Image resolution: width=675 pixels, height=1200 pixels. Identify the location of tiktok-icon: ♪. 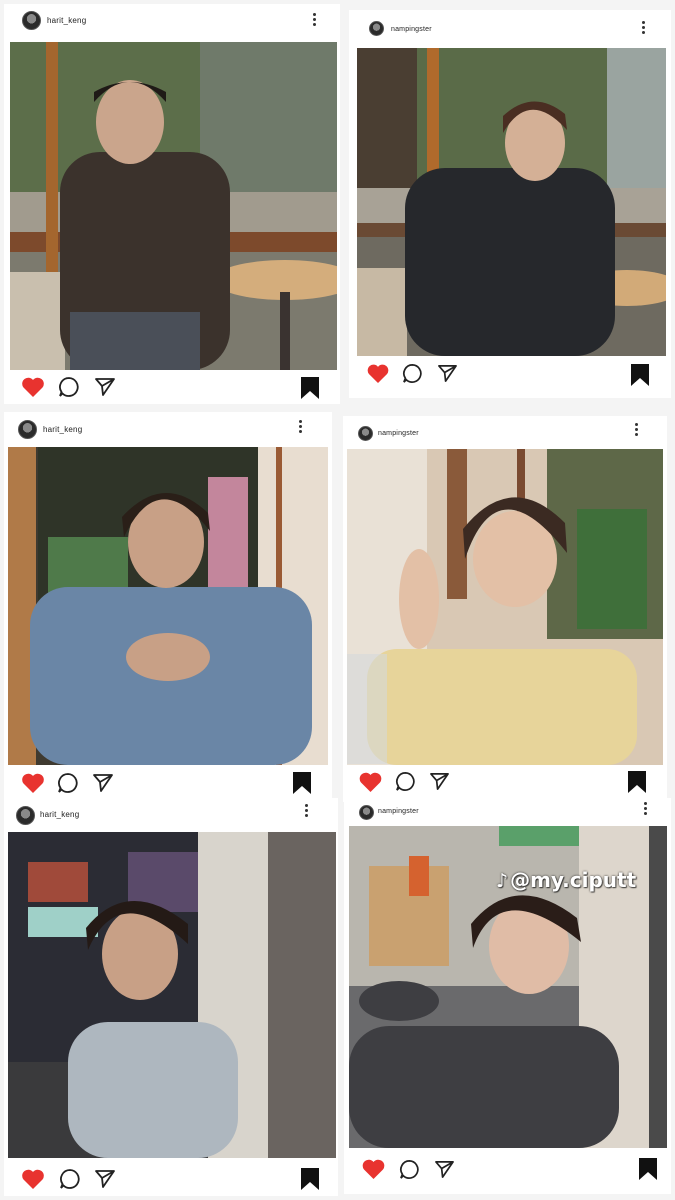
(502, 881).